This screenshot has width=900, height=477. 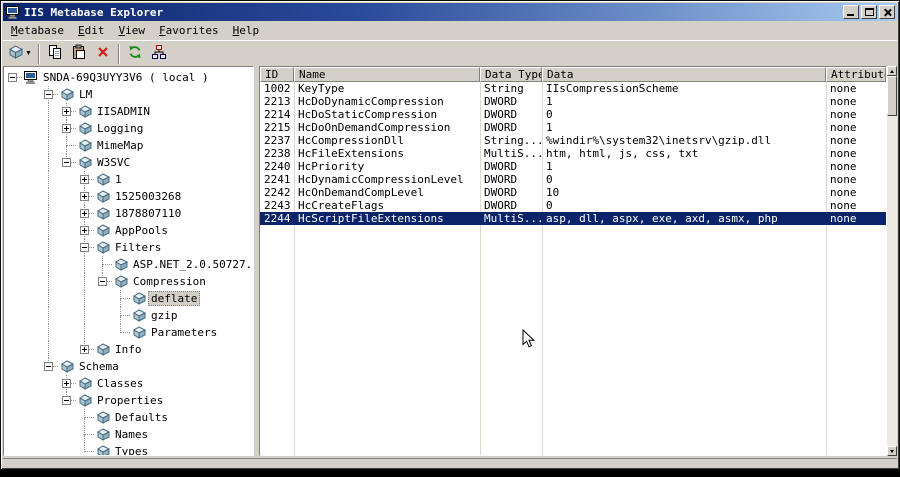 I want to click on maximize-button, so click(x=869, y=11).